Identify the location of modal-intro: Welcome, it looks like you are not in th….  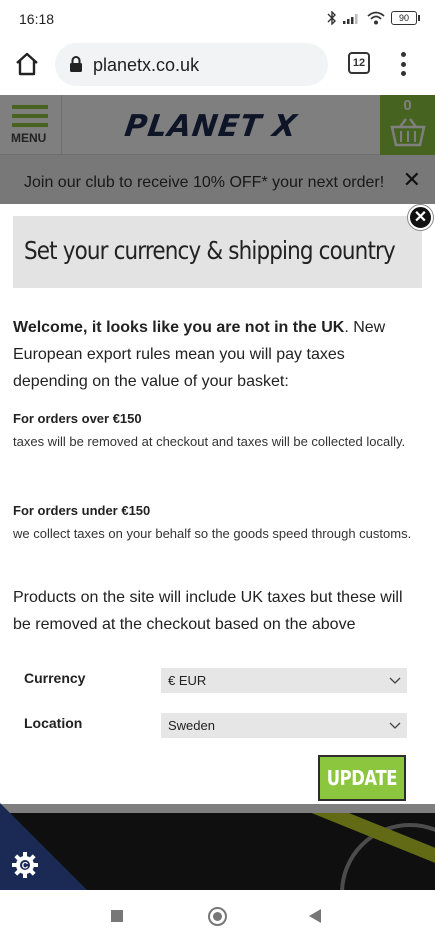
(218, 354).